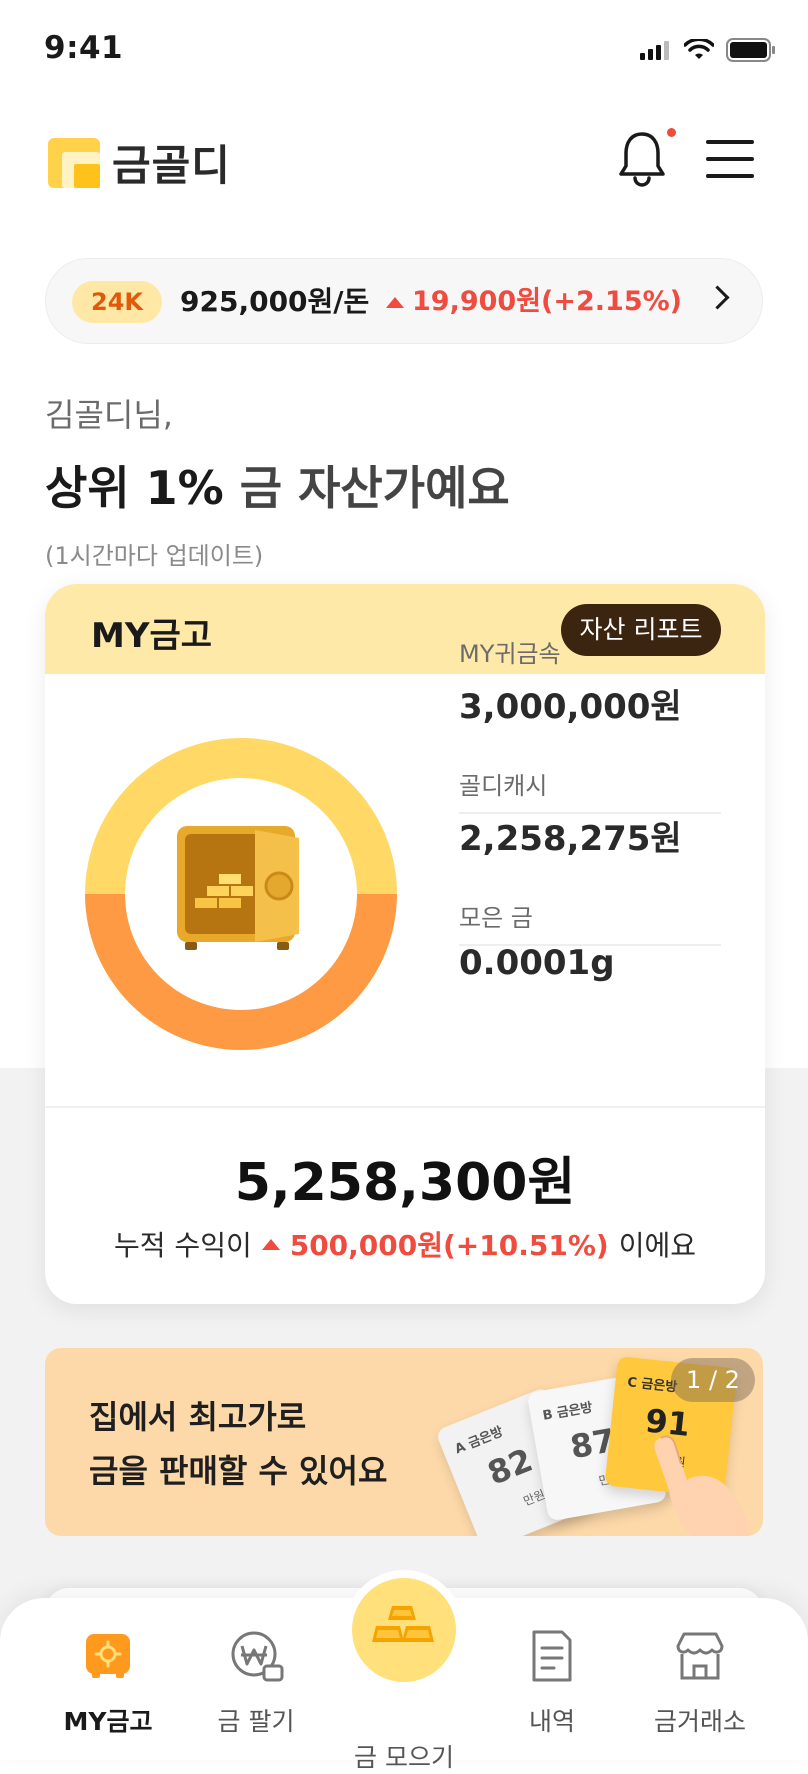  I want to click on logo-mark-icon, so click(74, 162).